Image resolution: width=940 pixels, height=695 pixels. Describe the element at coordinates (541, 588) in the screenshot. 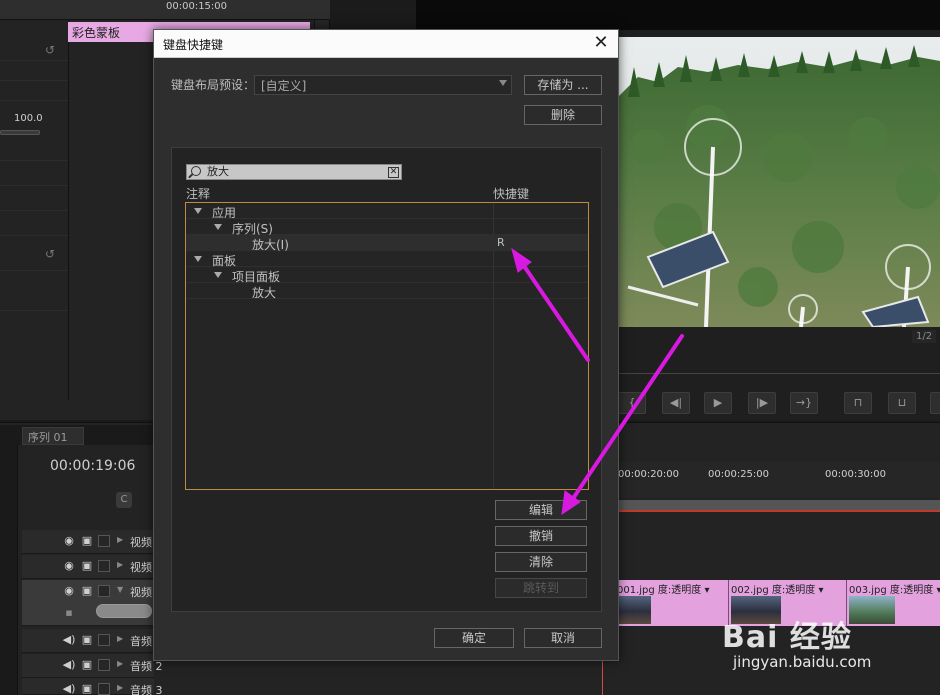

I see `go-to-button: 跳转到` at that location.